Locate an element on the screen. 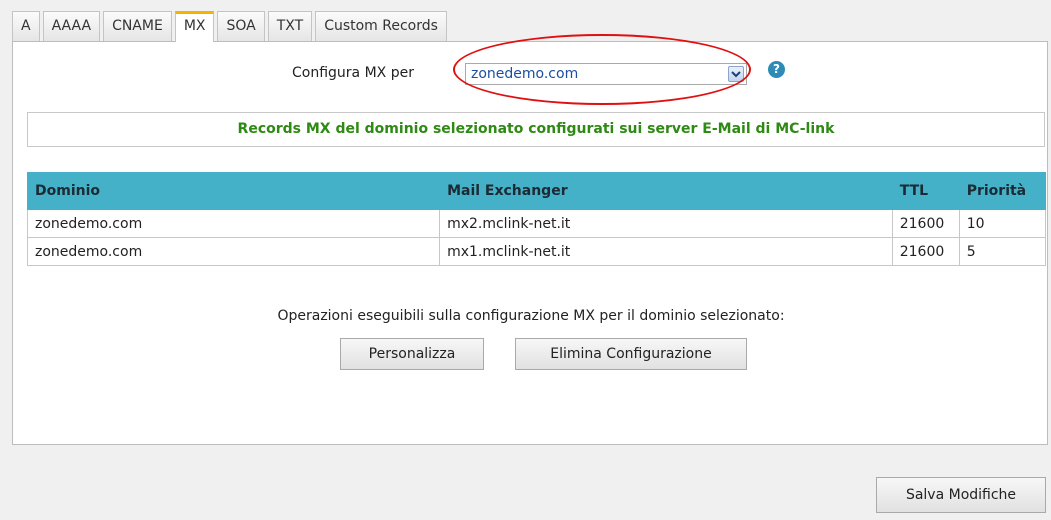 The image size is (1051, 520). save-changes-button: Salva Modifiche is located at coordinates (961, 495).